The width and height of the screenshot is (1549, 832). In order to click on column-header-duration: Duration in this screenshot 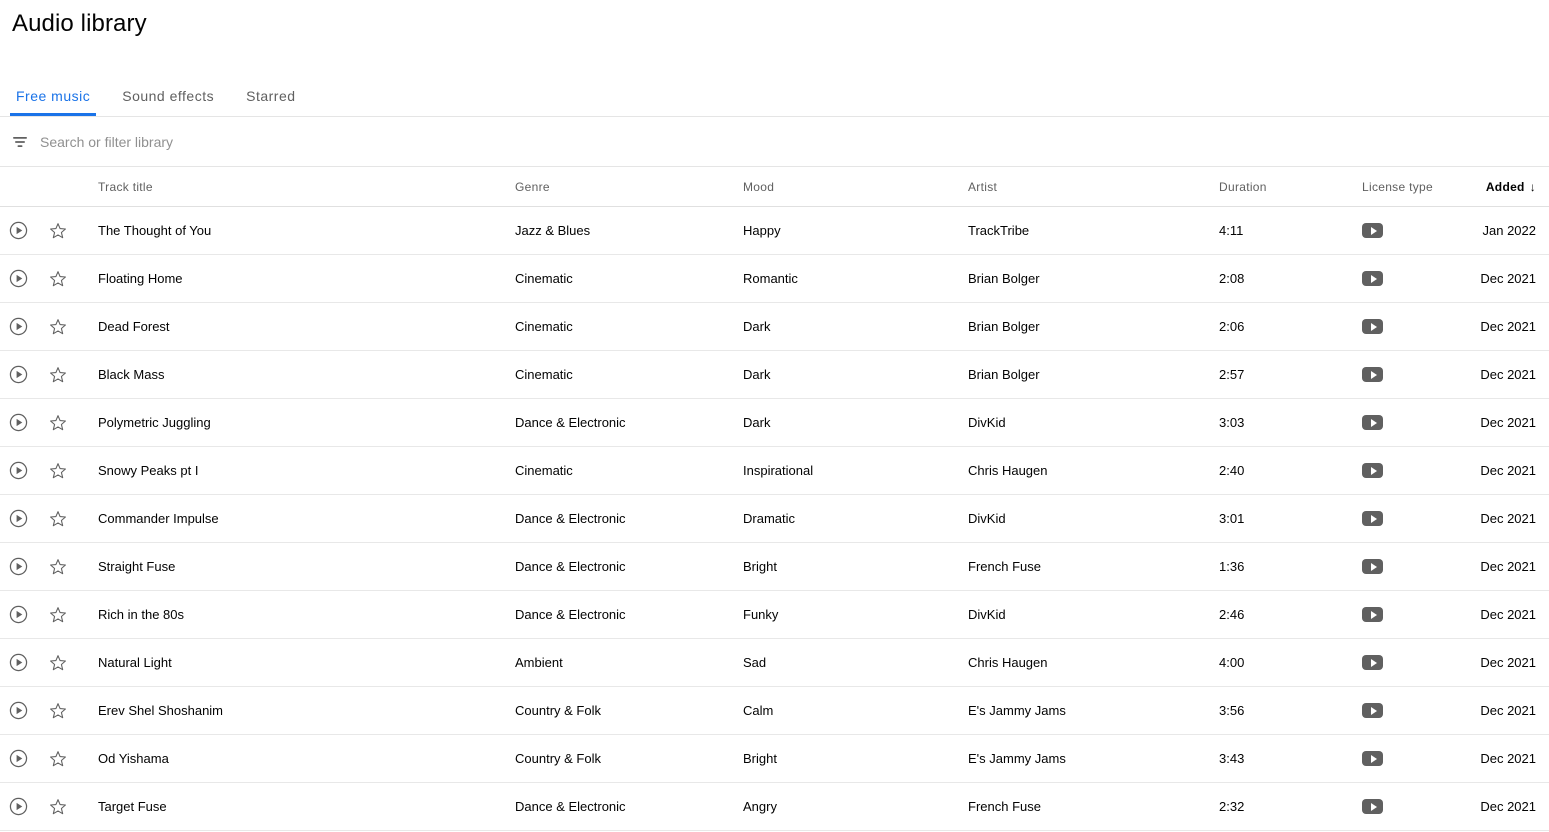, I will do `click(1290, 187)`.